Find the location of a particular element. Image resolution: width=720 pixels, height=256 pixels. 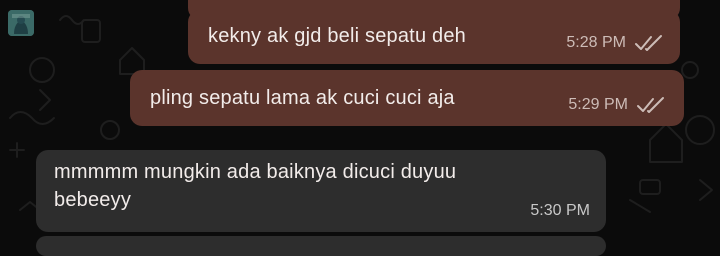

avatar is located at coordinates (21, 23).